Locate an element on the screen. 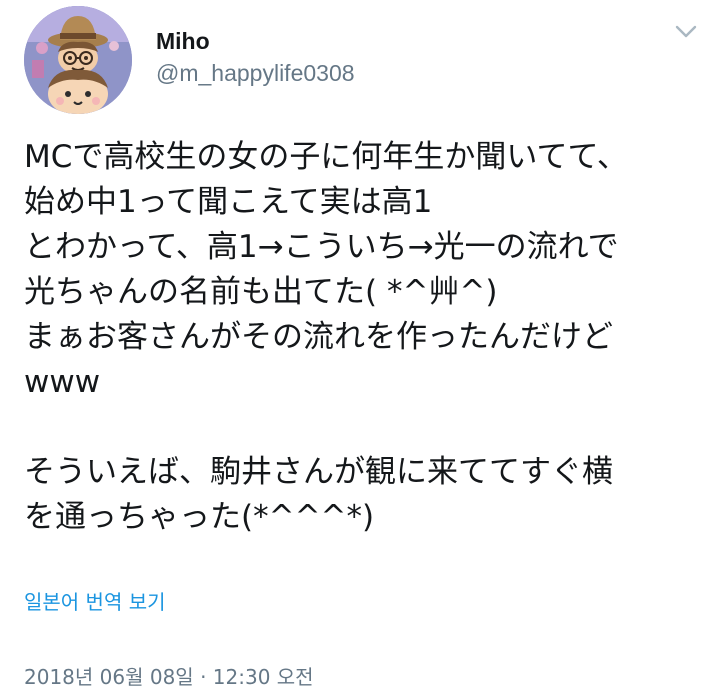 Image resolution: width=720 pixels, height=700 pixels. chevron-down-icon is located at coordinates (686, 32).